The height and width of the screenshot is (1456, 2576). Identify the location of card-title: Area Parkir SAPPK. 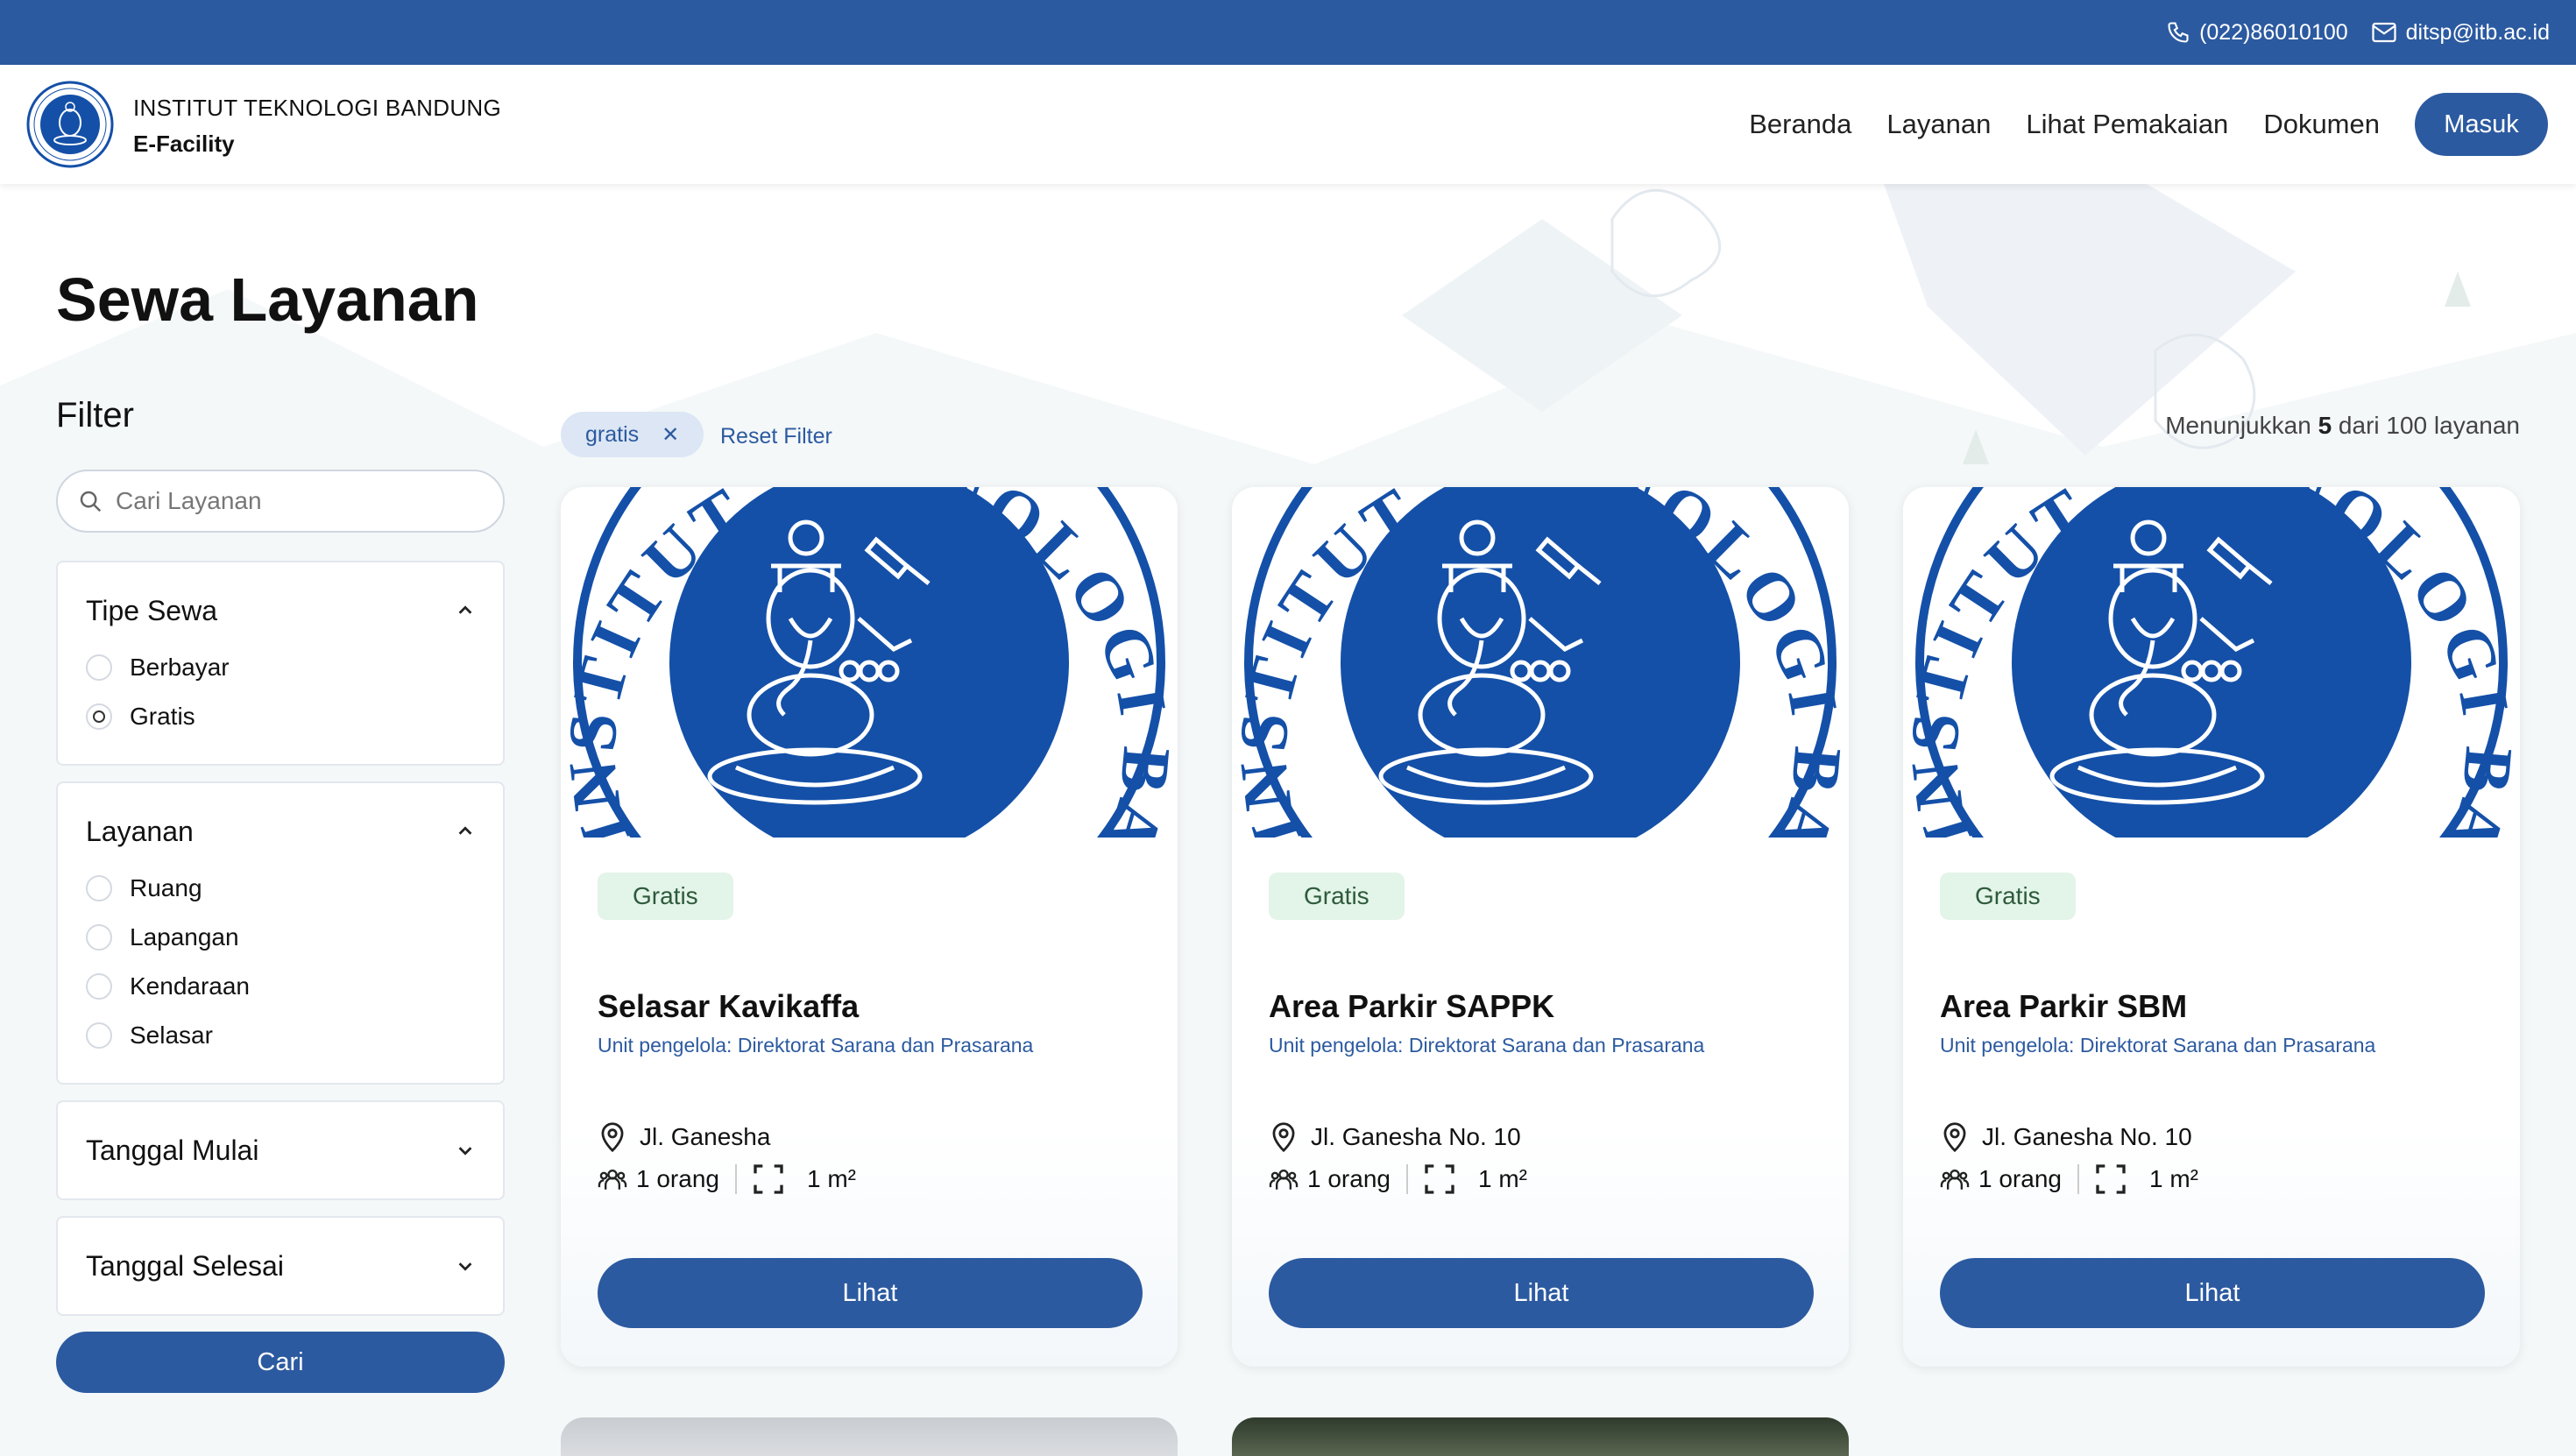
(1411, 1007).